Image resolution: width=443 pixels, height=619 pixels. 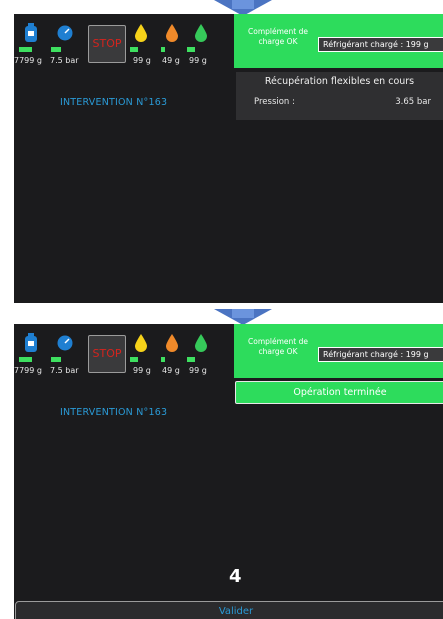 What do you see at coordinates (274, 102) in the screenshot?
I see `pressure-label: Pression :` at bounding box center [274, 102].